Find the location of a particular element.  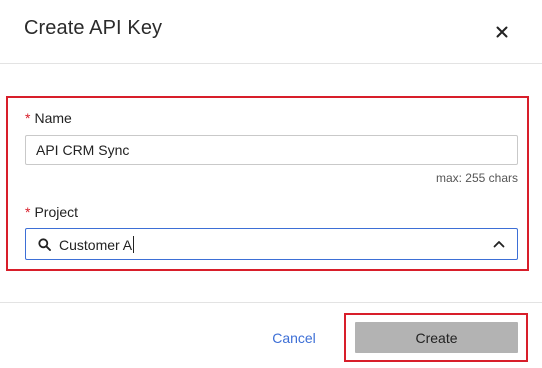

create-button: Create is located at coordinates (436, 337).